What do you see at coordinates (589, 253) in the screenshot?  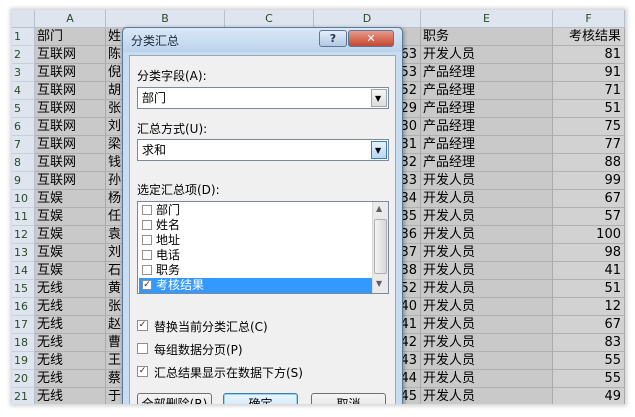 I see `cell: 98` at bounding box center [589, 253].